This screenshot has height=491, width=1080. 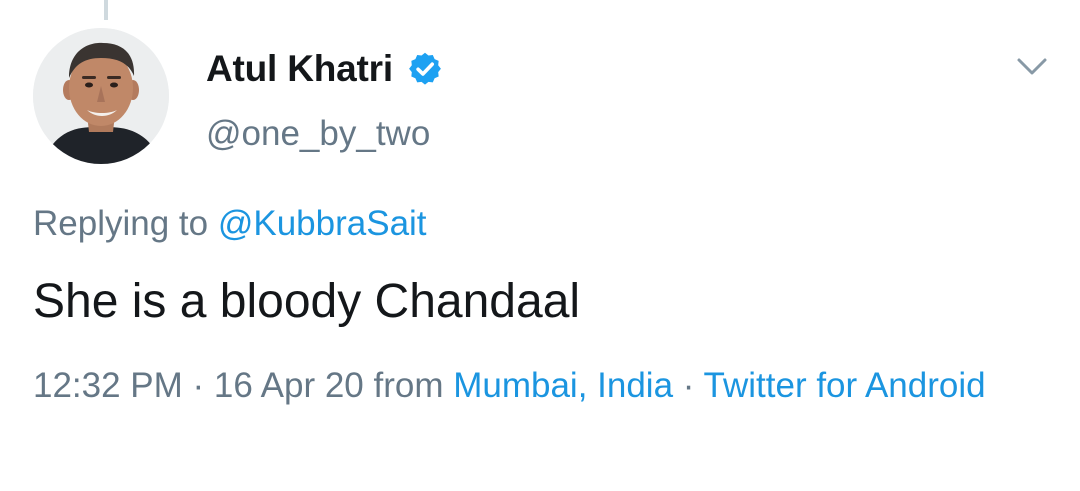 What do you see at coordinates (288, 385) in the screenshot?
I see `tweet-date: 16 Apr 20` at bounding box center [288, 385].